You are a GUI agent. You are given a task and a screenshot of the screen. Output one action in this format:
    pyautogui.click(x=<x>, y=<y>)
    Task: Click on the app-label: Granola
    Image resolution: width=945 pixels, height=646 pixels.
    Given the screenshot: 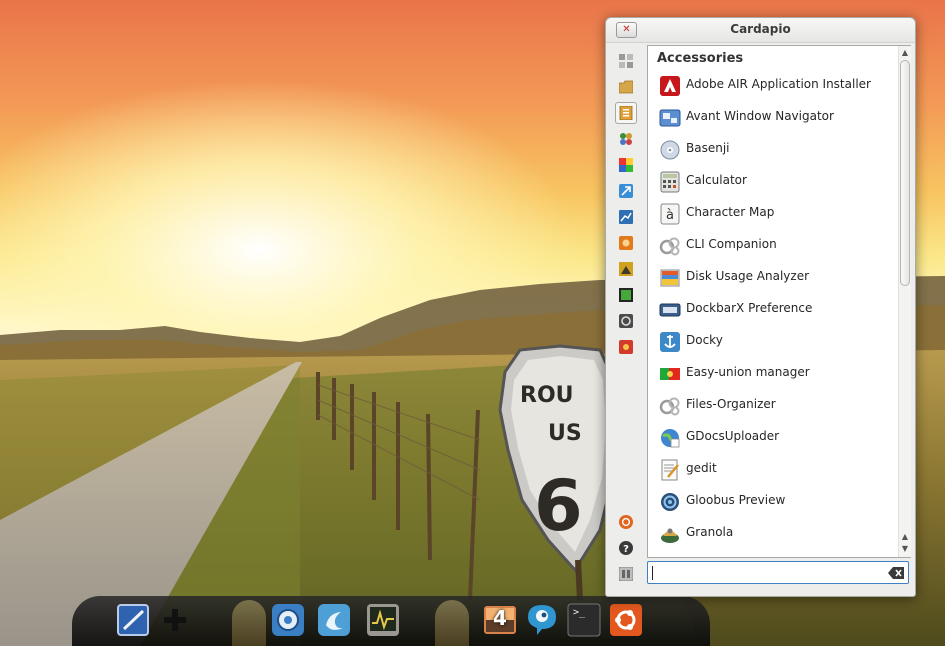 What is the action you would take?
    pyautogui.click(x=710, y=532)
    